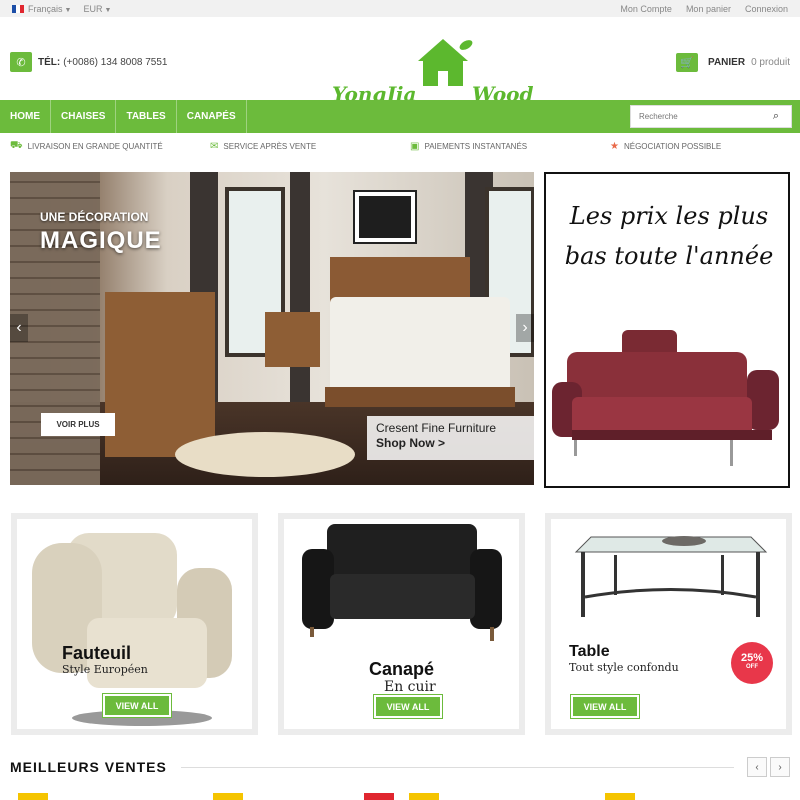 This screenshot has width=800, height=800. I want to click on glass-table-image, so click(671, 576).